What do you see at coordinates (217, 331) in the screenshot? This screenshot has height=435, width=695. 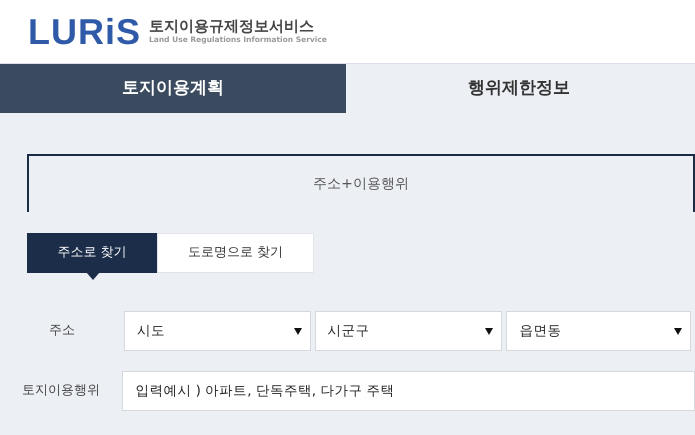 I see `select-field: 시도` at bounding box center [217, 331].